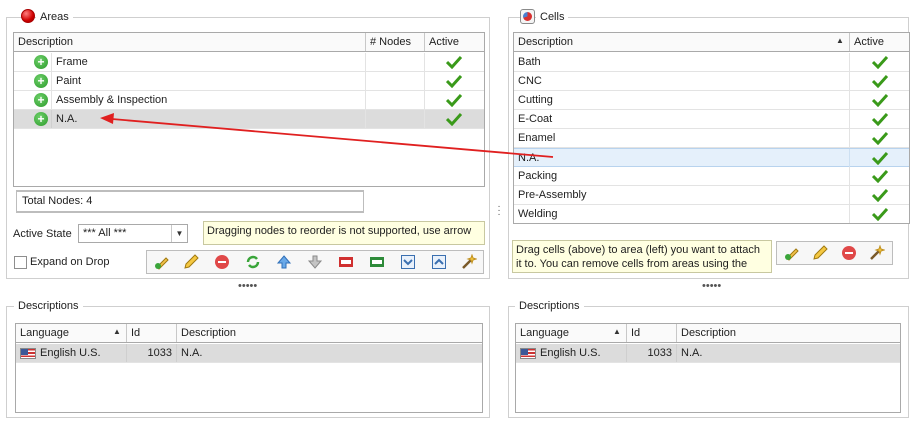 The width and height of the screenshot is (924, 431). I want to click on left-descriptions-title: Descriptions, so click(48, 306).